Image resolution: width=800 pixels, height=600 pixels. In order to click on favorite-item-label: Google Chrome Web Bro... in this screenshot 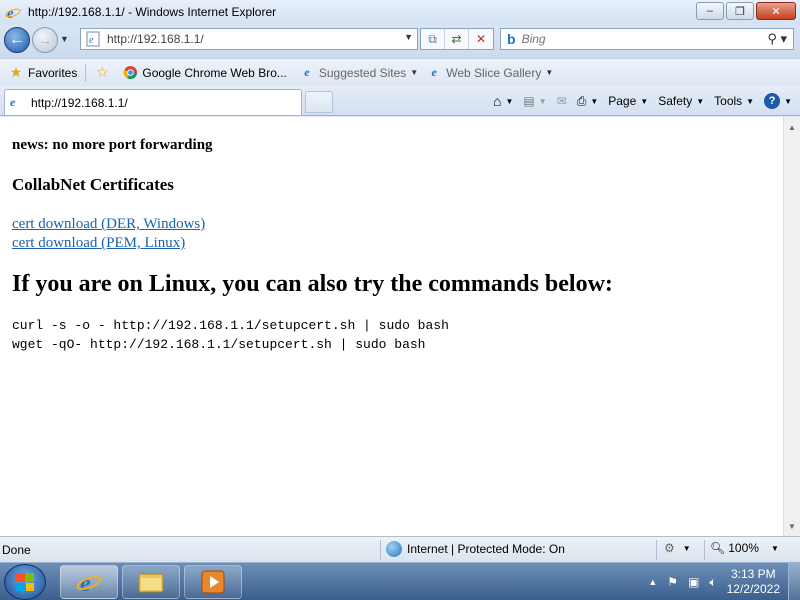, I will do `click(214, 72)`.